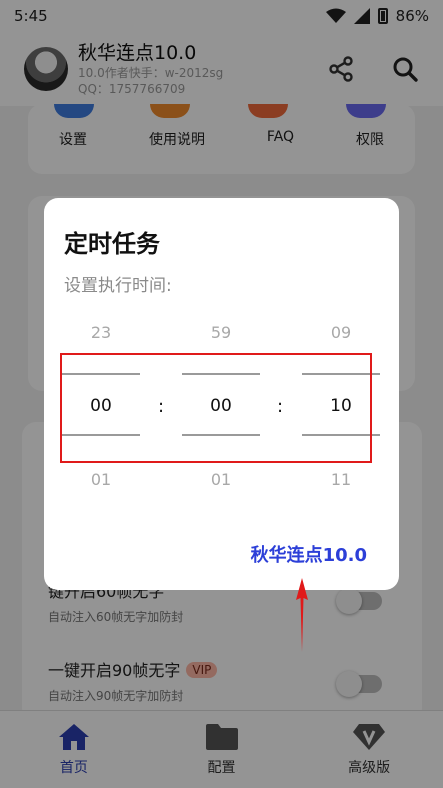 The image size is (443, 788). Describe the element at coordinates (308, 555) in the screenshot. I see `brand-label: 秋华连点10.0` at that location.